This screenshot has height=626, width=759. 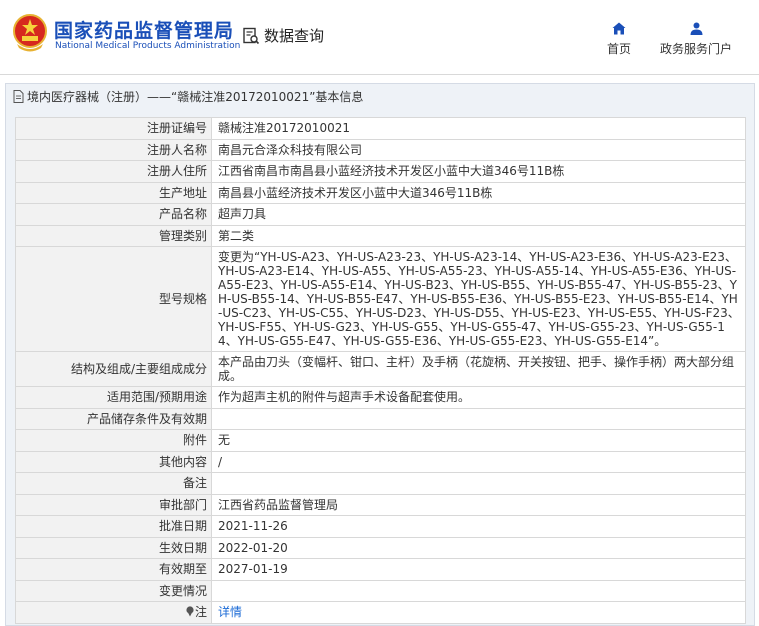 What do you see at coordinates (478, 612) in the screenshot?
I see `note-value-cell: 详情` at bounding box center [478, 612].